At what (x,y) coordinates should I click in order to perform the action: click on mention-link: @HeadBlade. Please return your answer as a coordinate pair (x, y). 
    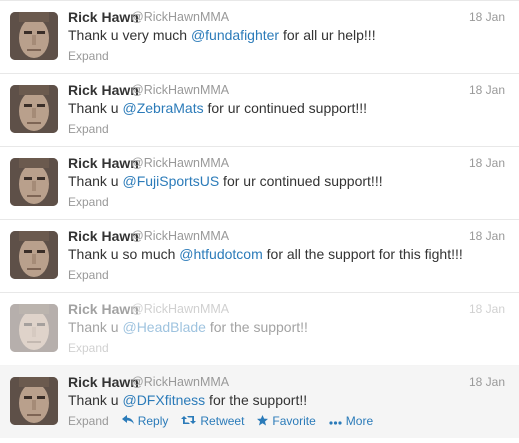
    Looking at the image, I should click on (164, 327).